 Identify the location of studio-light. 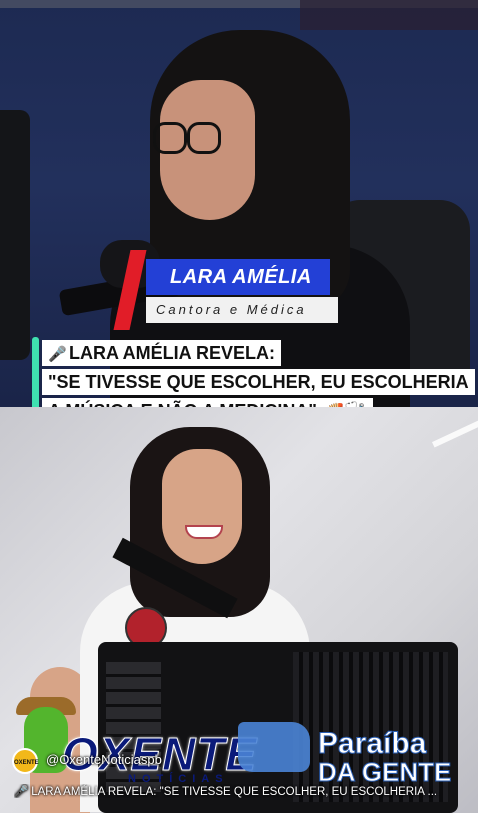
(389, 15).